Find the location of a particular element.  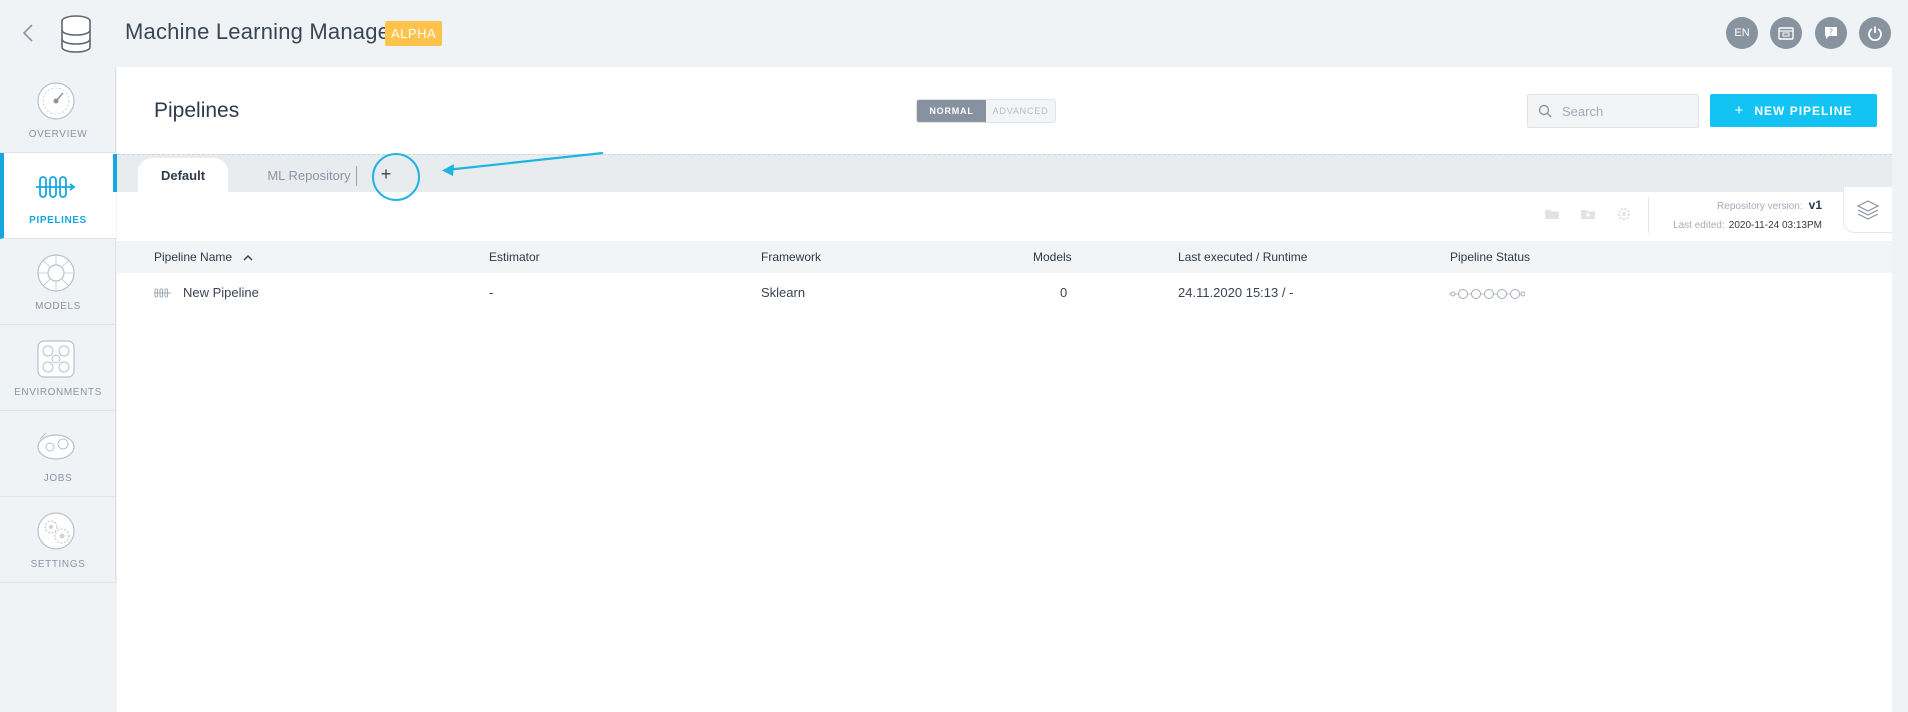

settings-icon is located at coordinates (56, 531).